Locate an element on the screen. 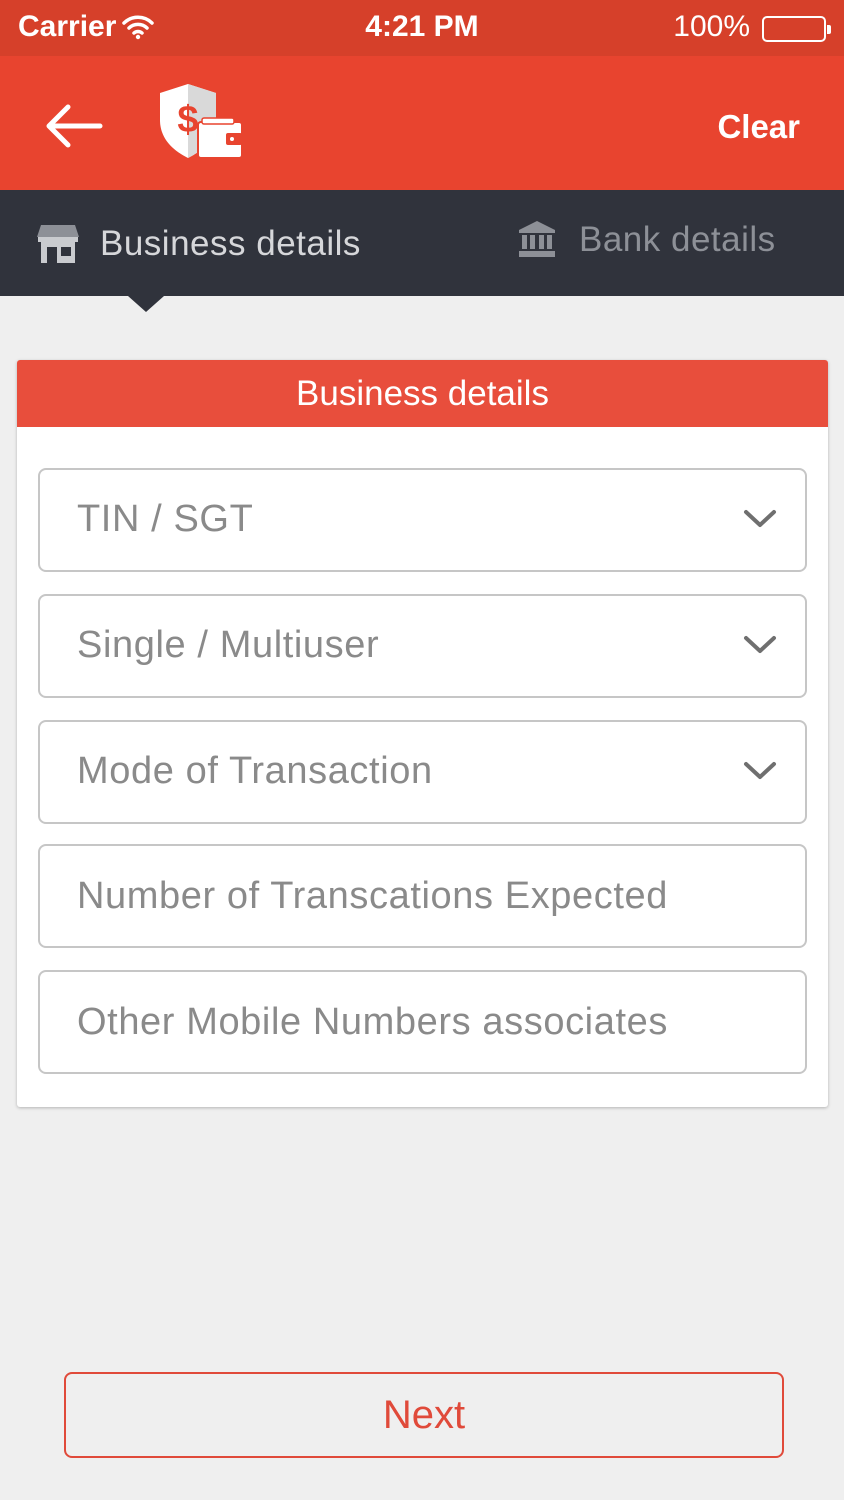  battery-icon is located at coordinates (796, 29).